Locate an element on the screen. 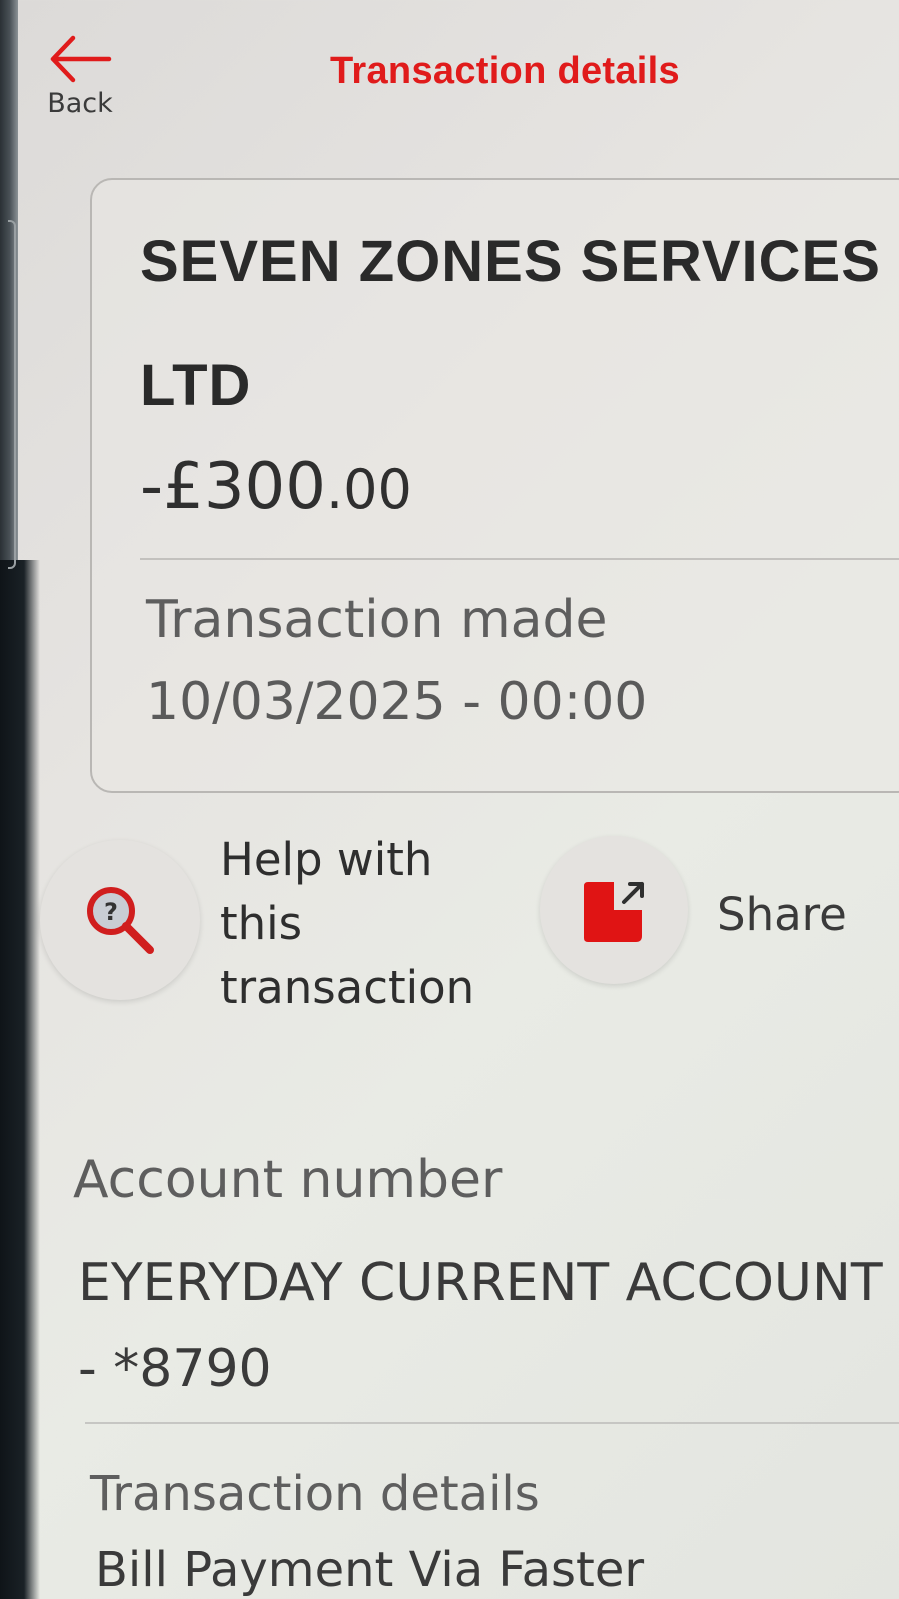 This screenshot has height=1599, width=899. transaction-made-label: Transaction made is located at coordinates (377, 620).